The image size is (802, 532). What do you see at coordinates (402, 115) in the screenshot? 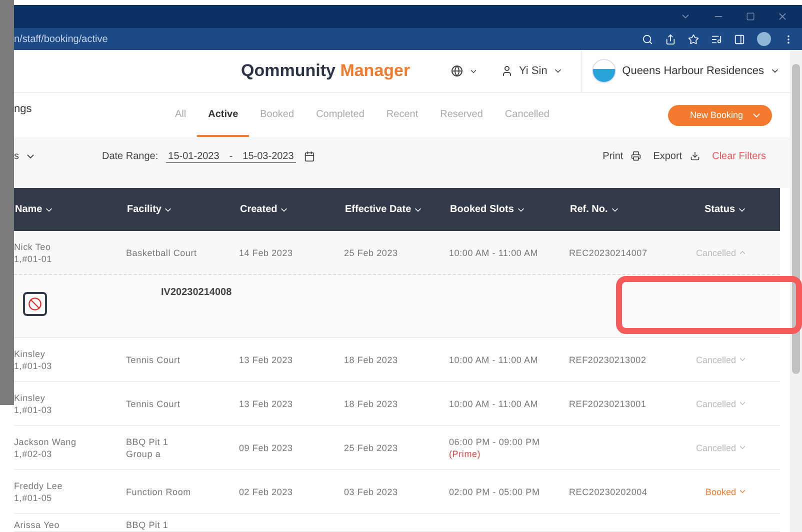
I see `status-tab: Recent` at bounding box center [402, 115].